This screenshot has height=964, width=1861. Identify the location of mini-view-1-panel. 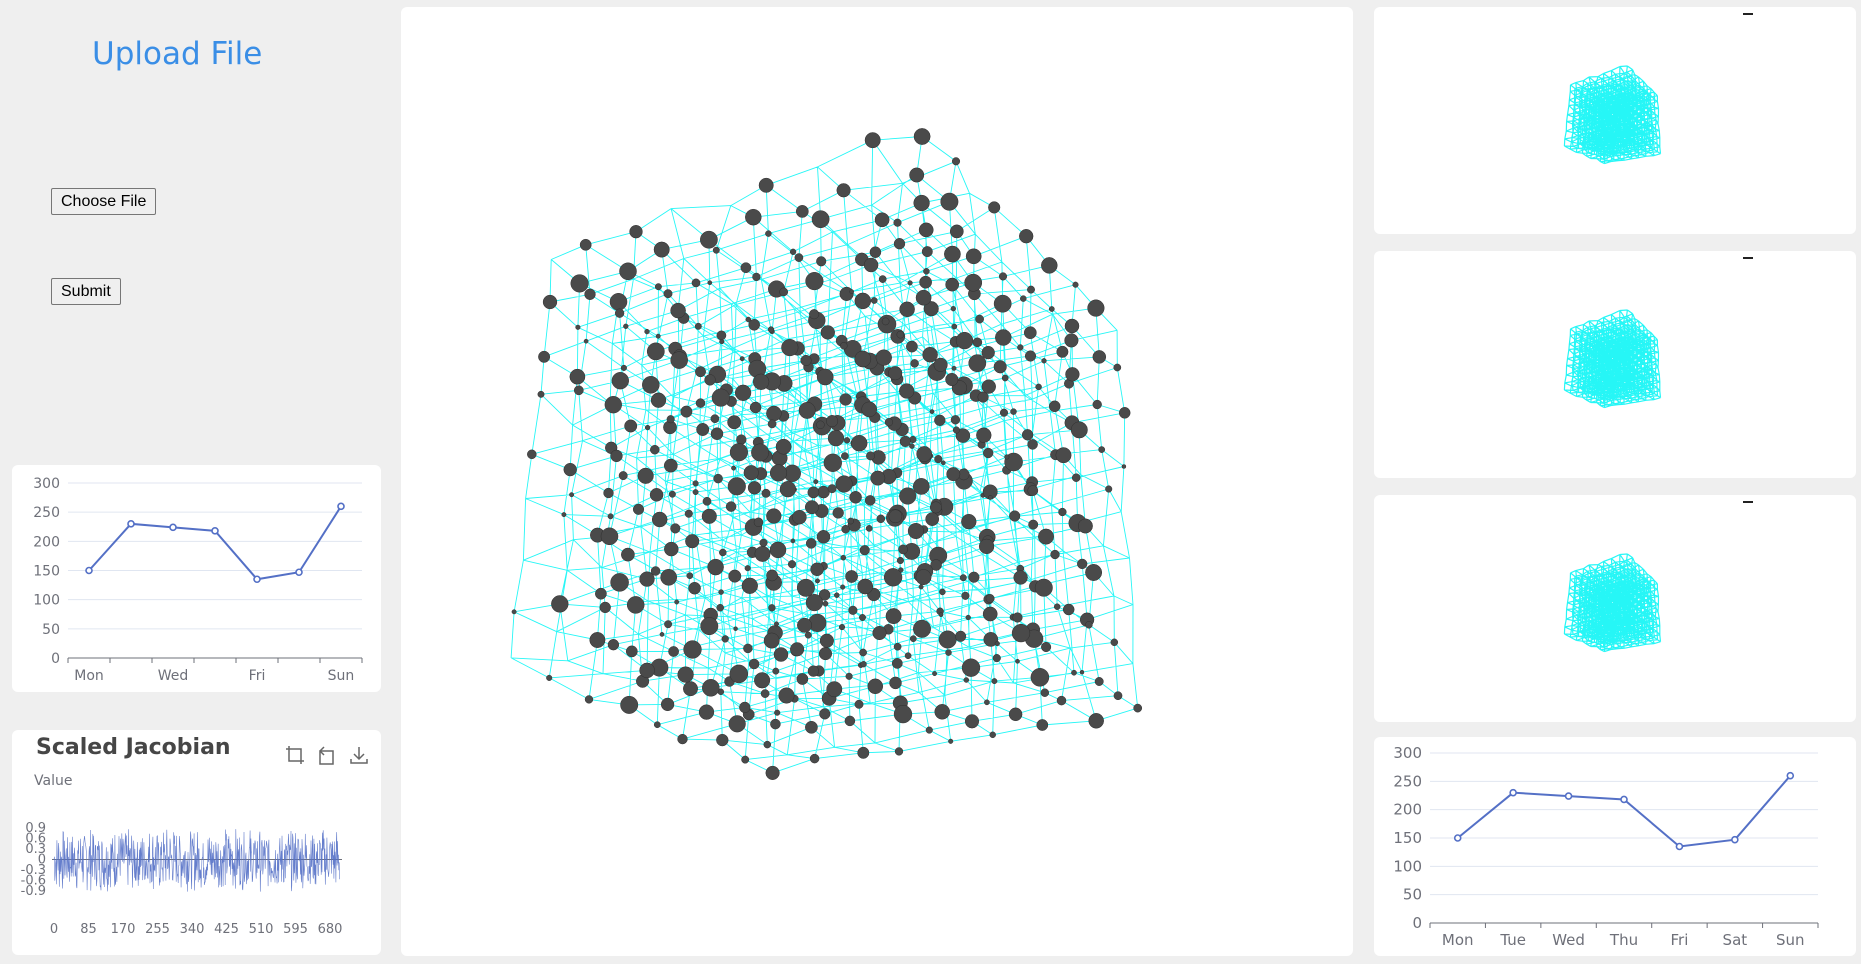
(1615, 120).